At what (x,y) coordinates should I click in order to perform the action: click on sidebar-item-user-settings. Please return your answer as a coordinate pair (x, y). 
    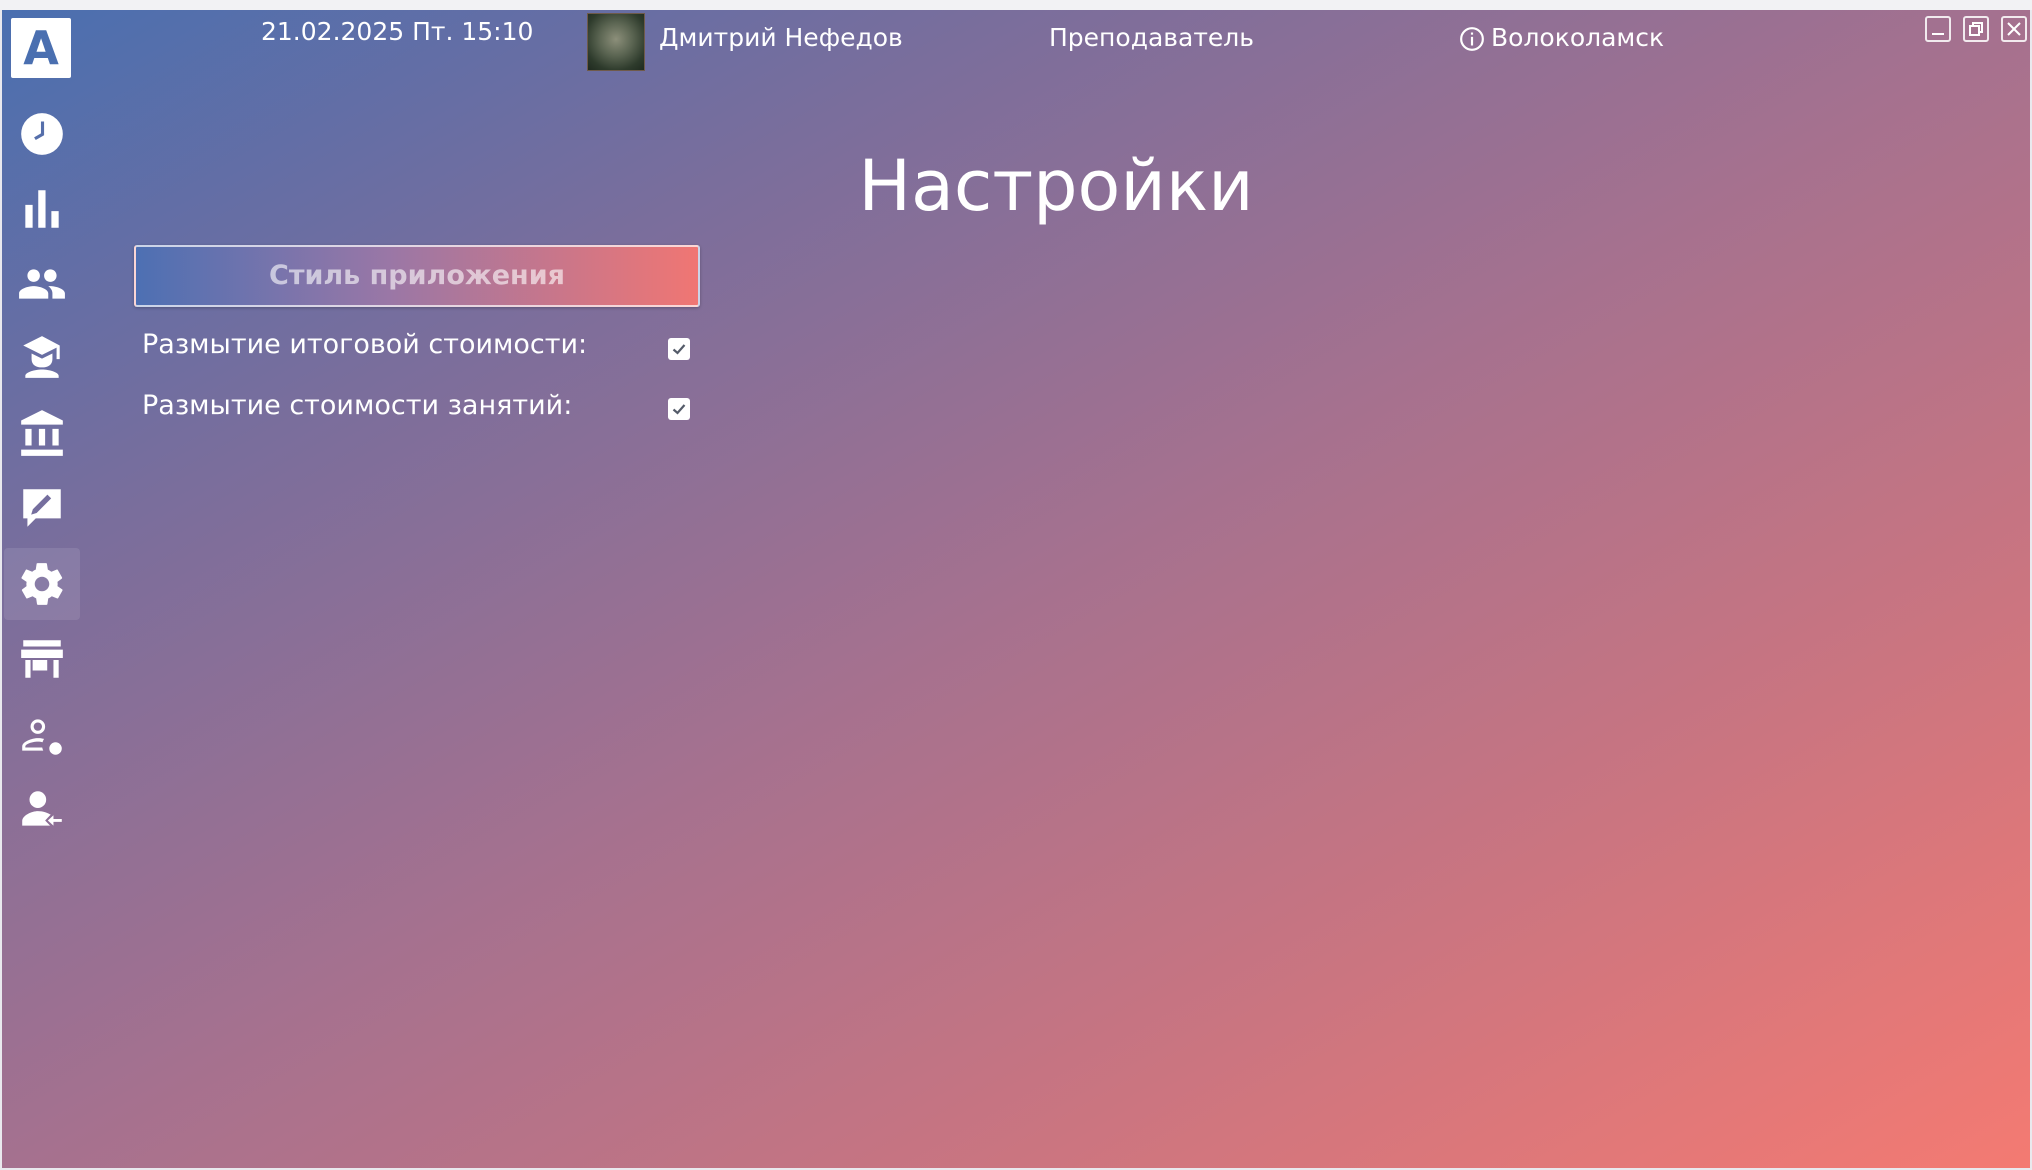
    Looking at the image, I should click on (42, 736).